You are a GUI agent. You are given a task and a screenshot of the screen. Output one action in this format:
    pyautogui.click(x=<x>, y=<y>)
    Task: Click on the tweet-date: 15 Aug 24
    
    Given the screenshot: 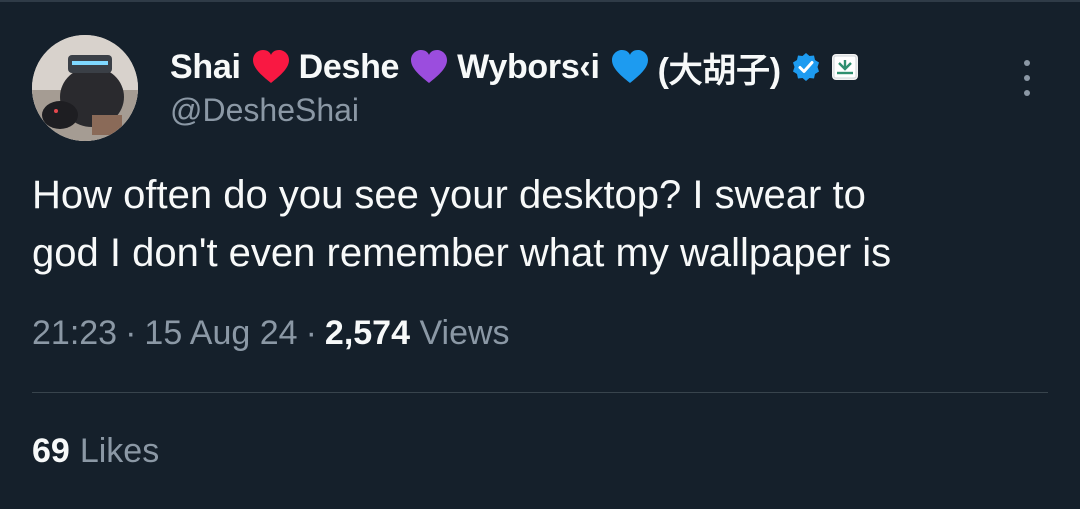 What is the action you would take?
    pyautogui.click(x=220, y=333)
    